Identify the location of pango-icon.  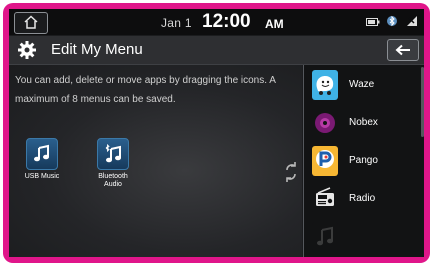
(325, 159).